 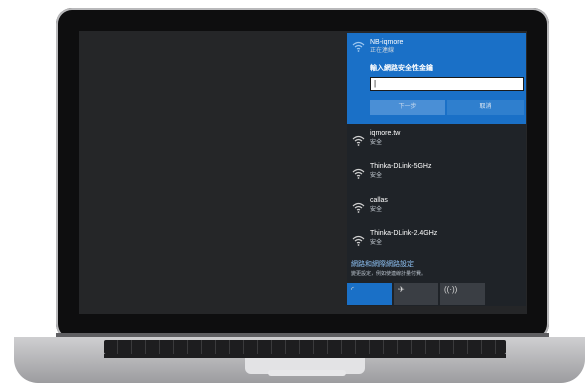 What do you see at coordinates (379, 200) in the screenshot?
I see `network-name: callas` at bounding box center [379, 200].